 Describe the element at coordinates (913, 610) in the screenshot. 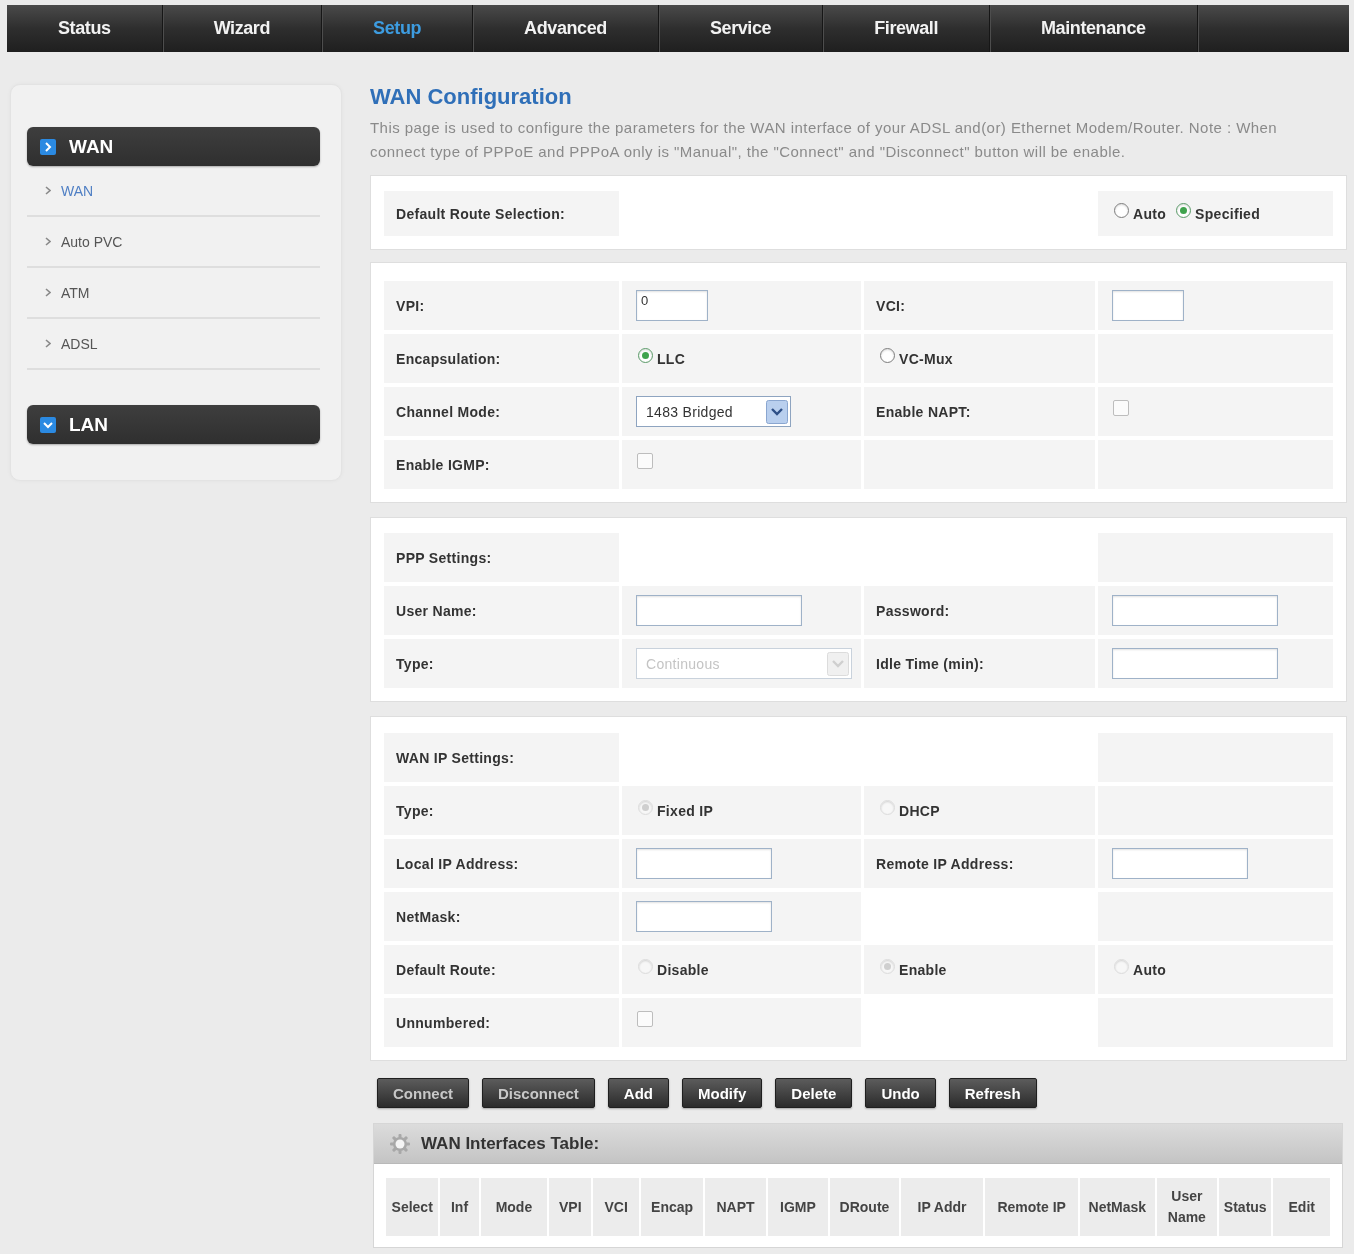

I see `field-label: Password:` at that location.